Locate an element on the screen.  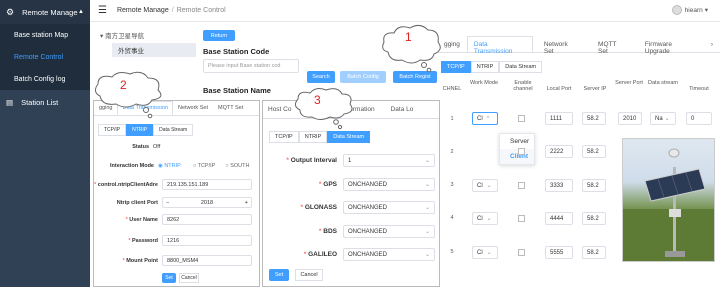
callout-number-1: 1 is located at coordinates (408, 37).